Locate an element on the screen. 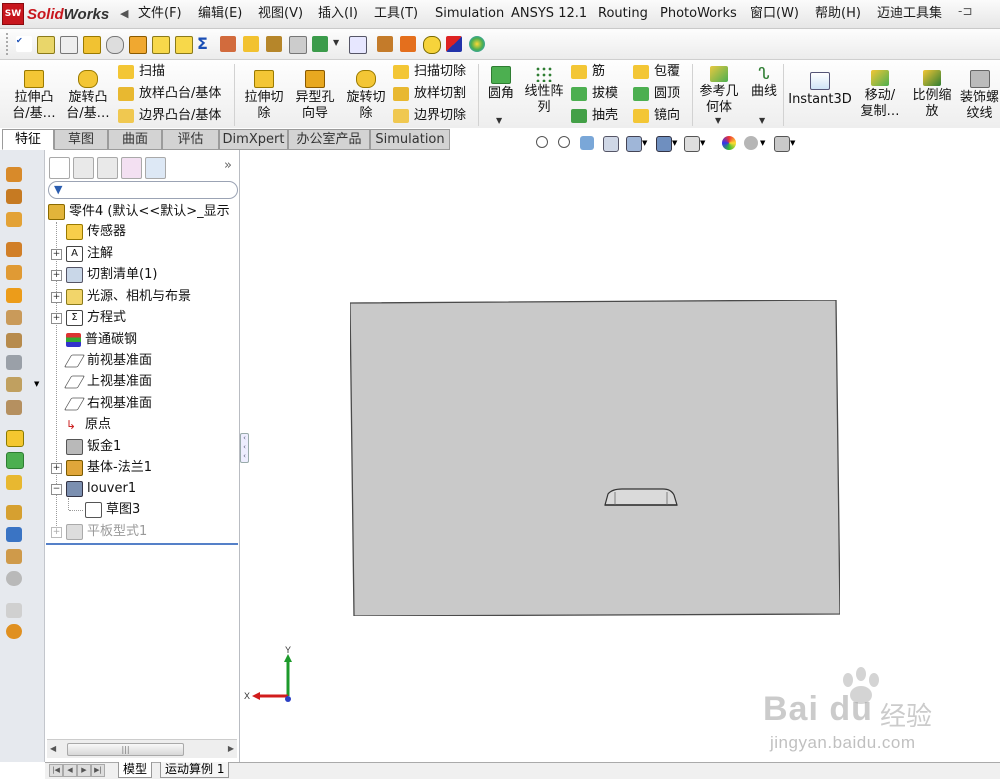 The image size is (1000, 779). dome-button: 圆顶 is located at coordinates (656, 94).